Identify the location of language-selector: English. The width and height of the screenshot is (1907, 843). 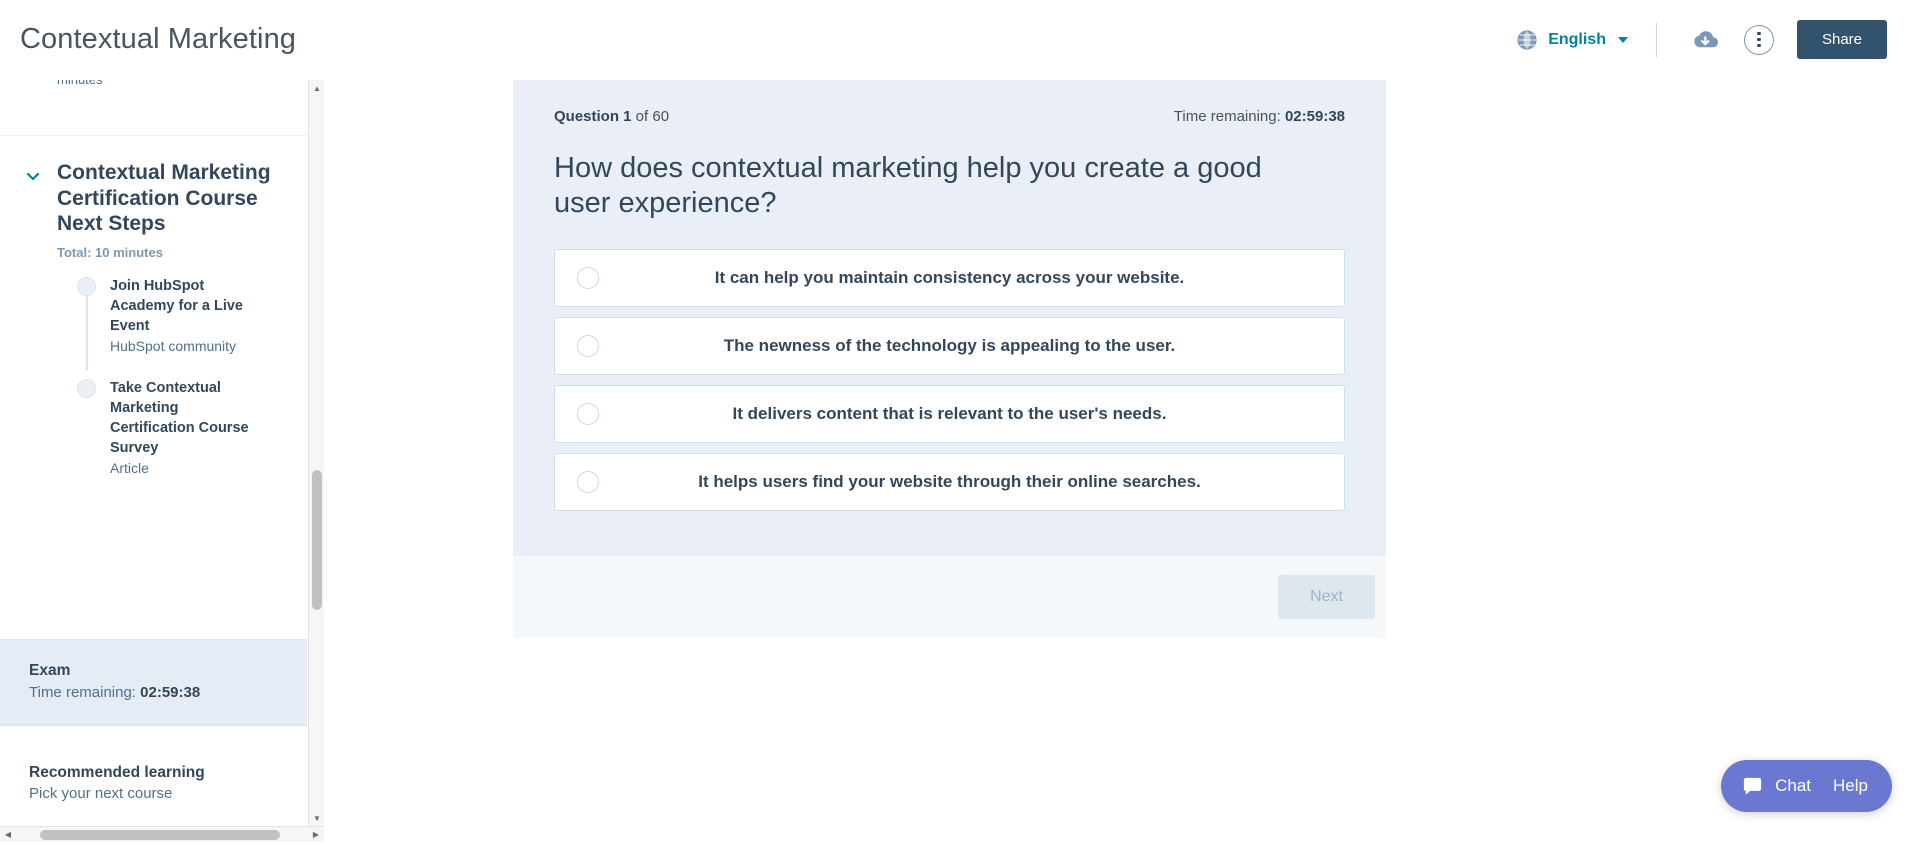
(1572, 40).